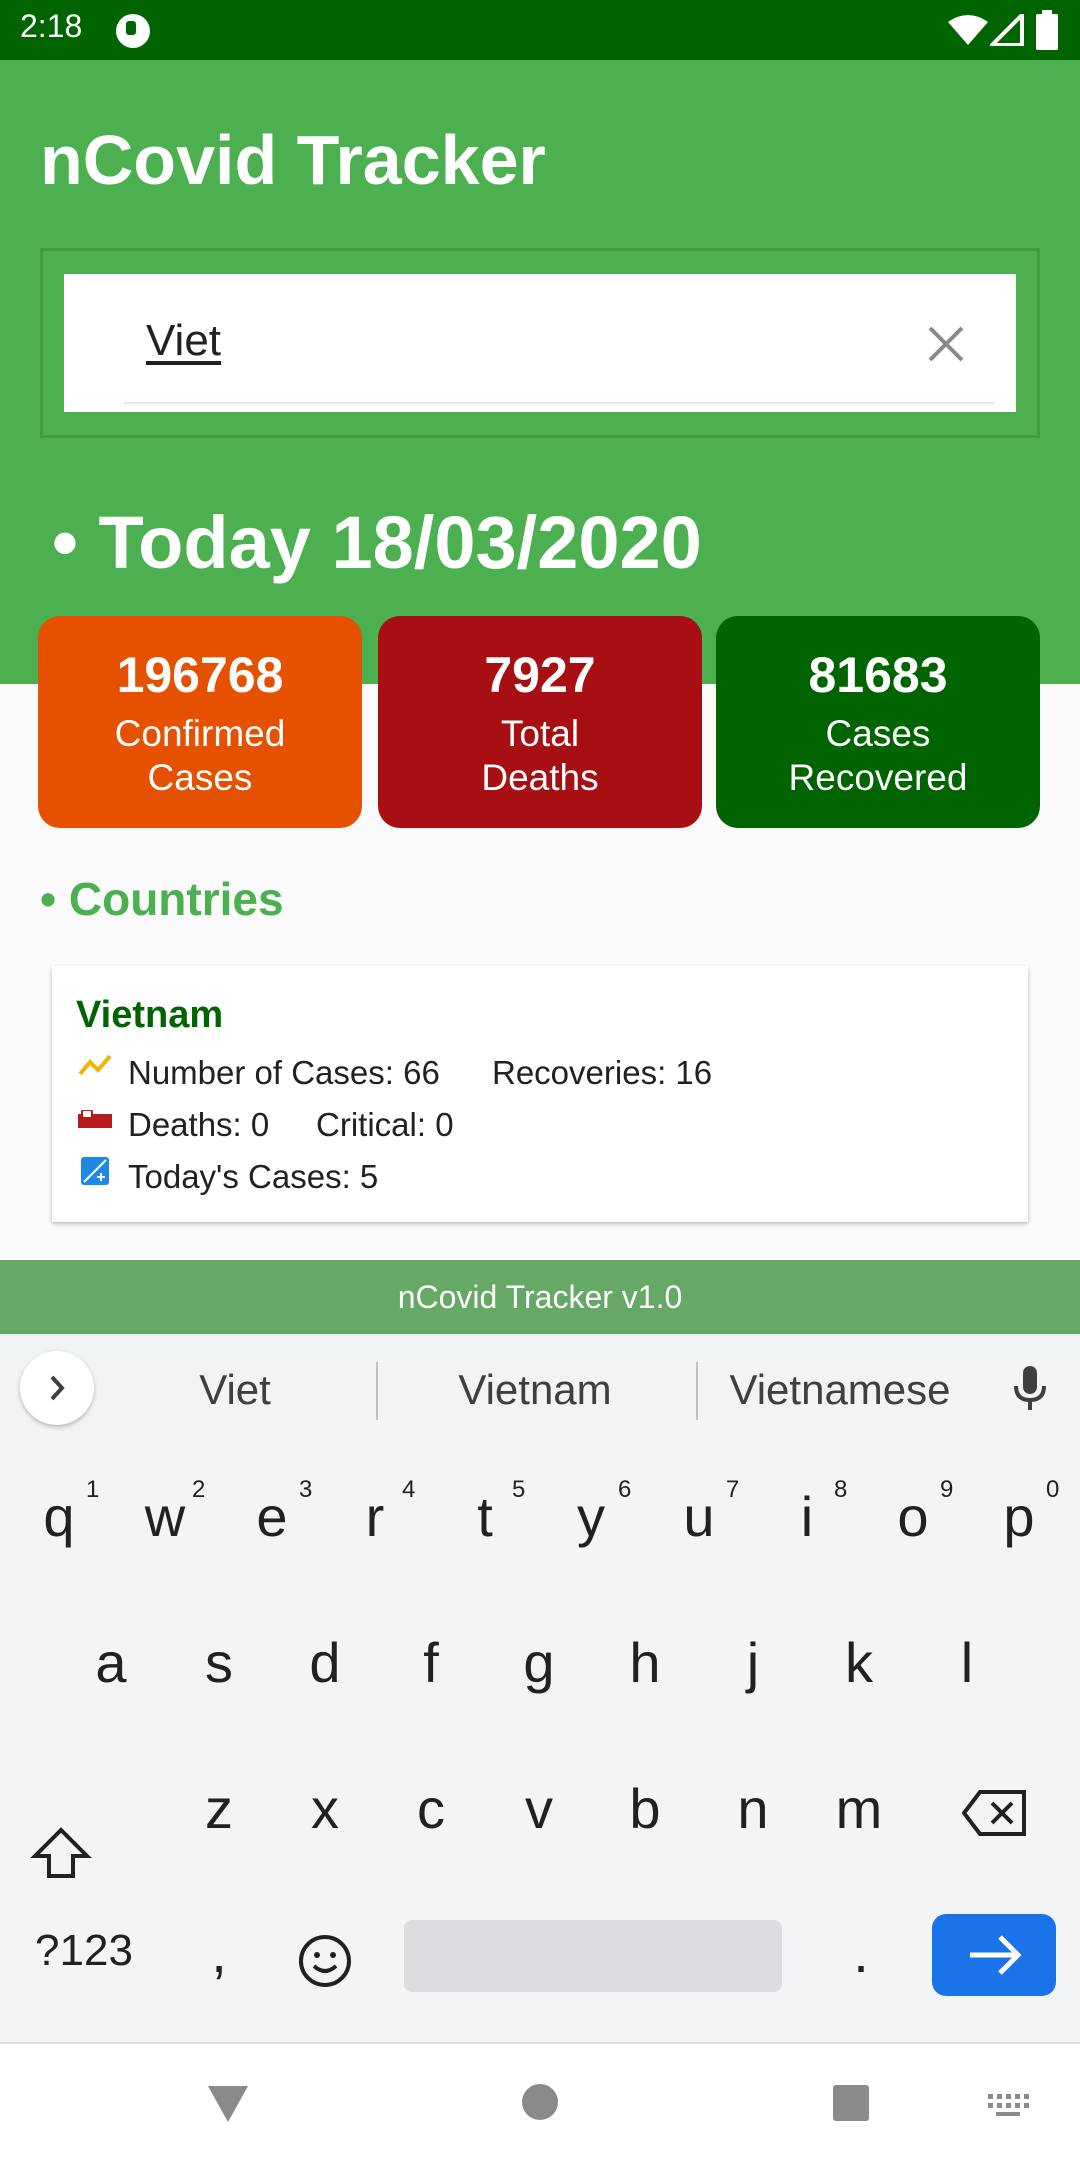 The width and height of the screenshot is (1080, 2160). I want to click on key-hint: 3, so click(306, 1489).